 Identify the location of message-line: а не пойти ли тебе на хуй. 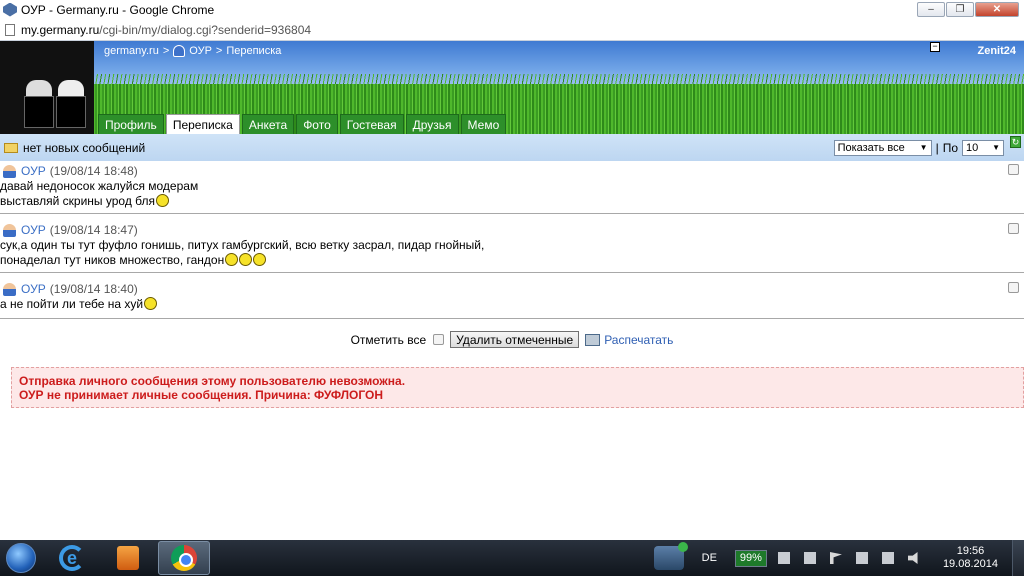
(72, 304).